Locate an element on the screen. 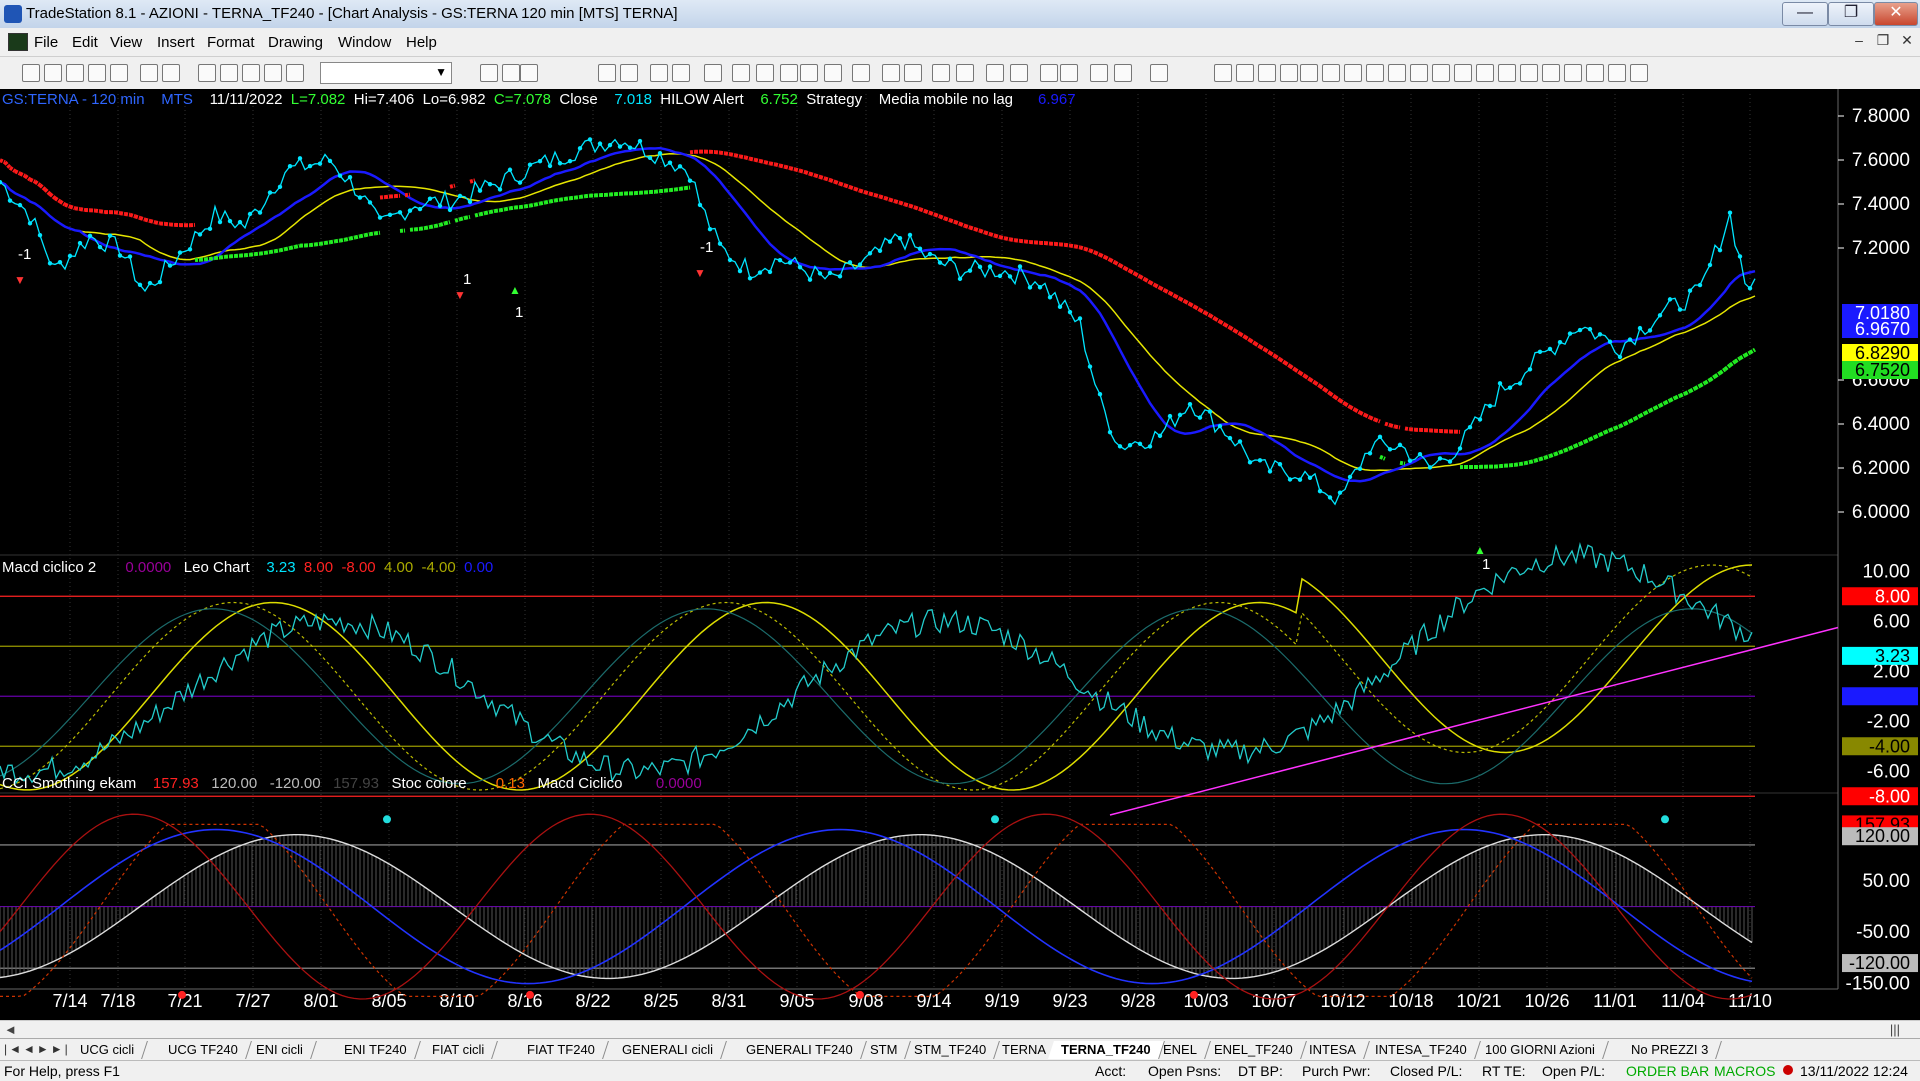 This screenshot has height=1081, width=1920. mdi-restore-button: ❐ is located at coordinates (1883, 41).